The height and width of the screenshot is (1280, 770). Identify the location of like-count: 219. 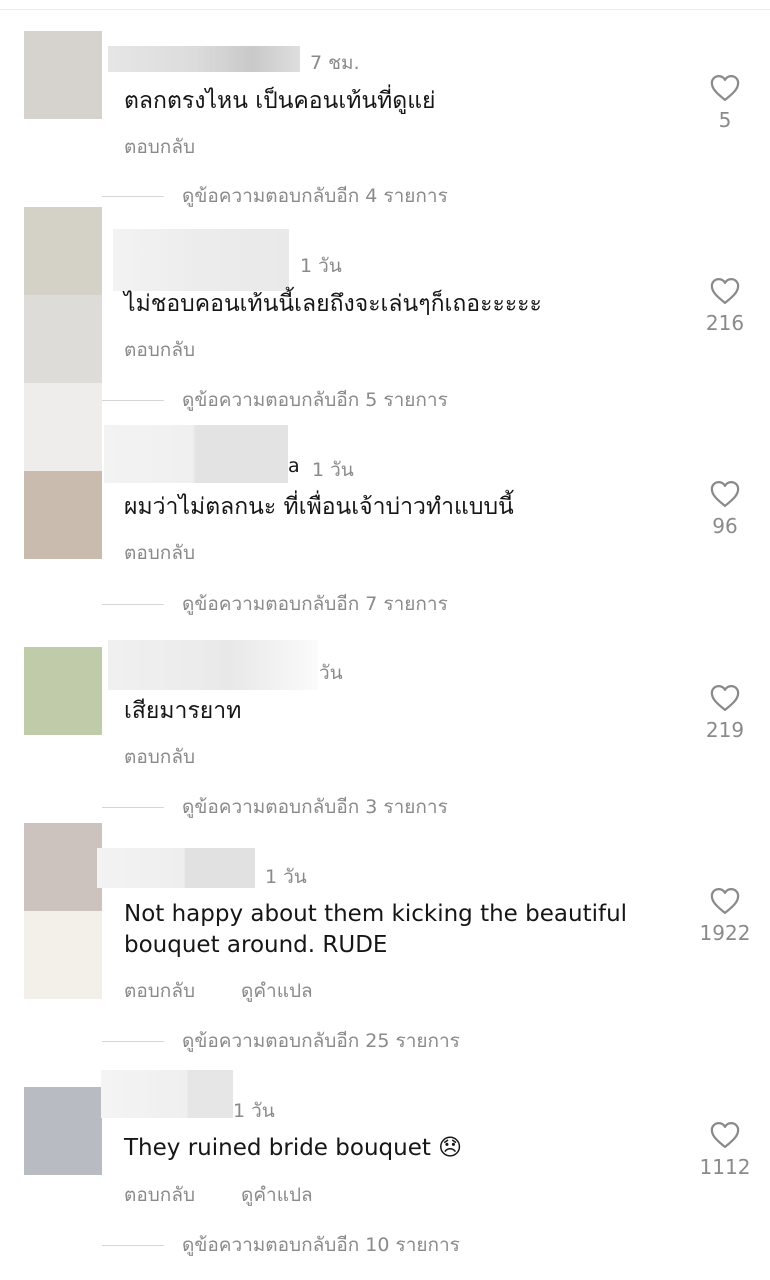
(725, 730).